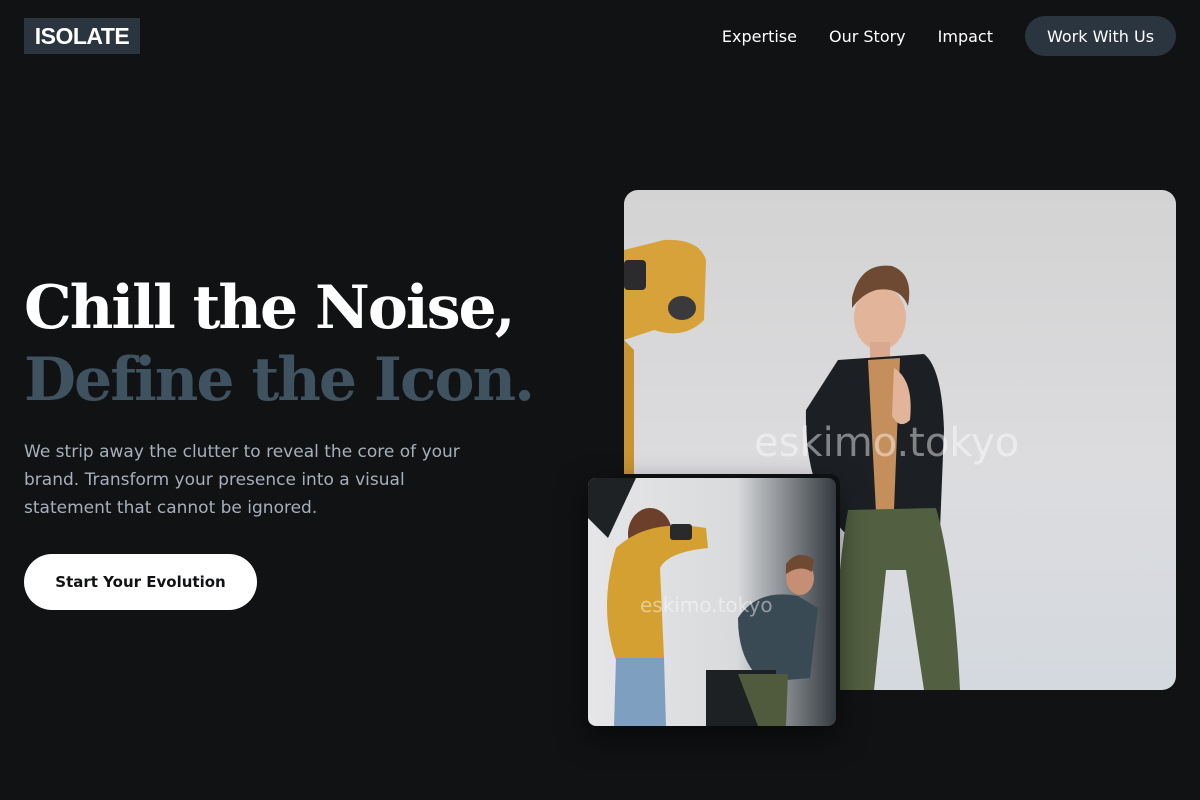 The height and width of the screenshot is (800, 1200). Describe the element at coordinates (887, 443) in the screenshot. I see `photo-main-watermark: eskimo.tokyo` at that location.